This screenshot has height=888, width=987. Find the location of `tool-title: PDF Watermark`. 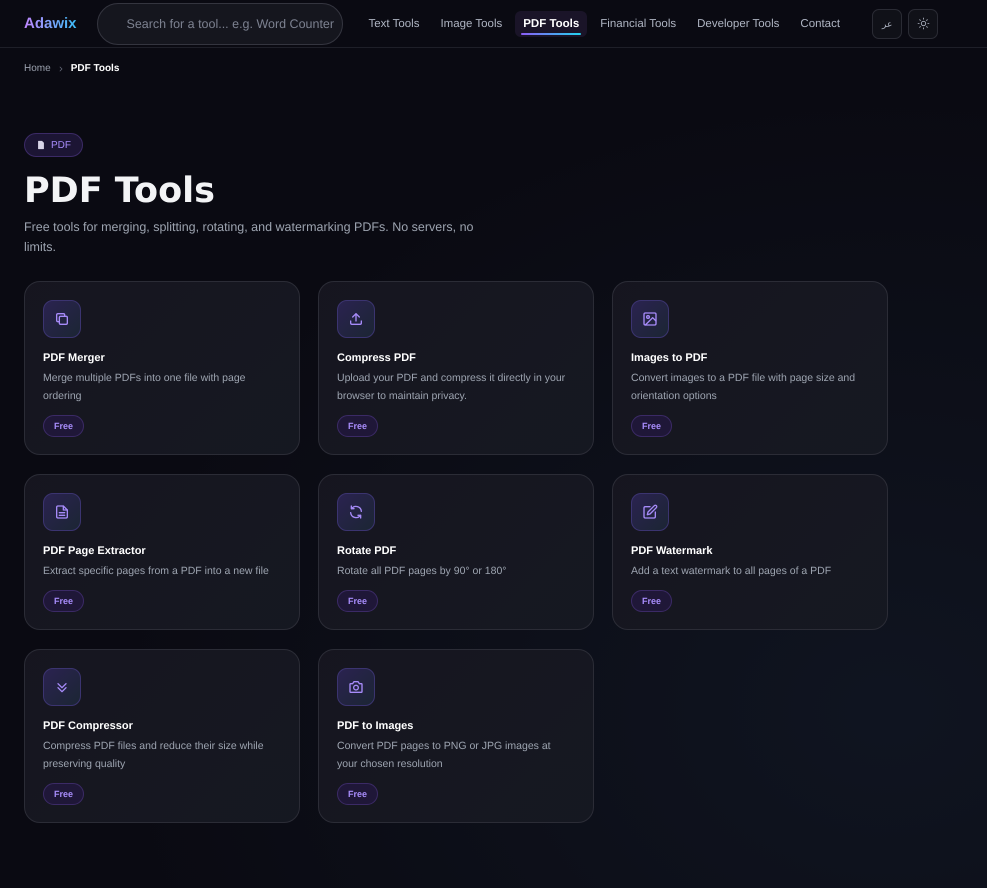

tool-title: PDF Watermark is located at coordinates (672, 551).